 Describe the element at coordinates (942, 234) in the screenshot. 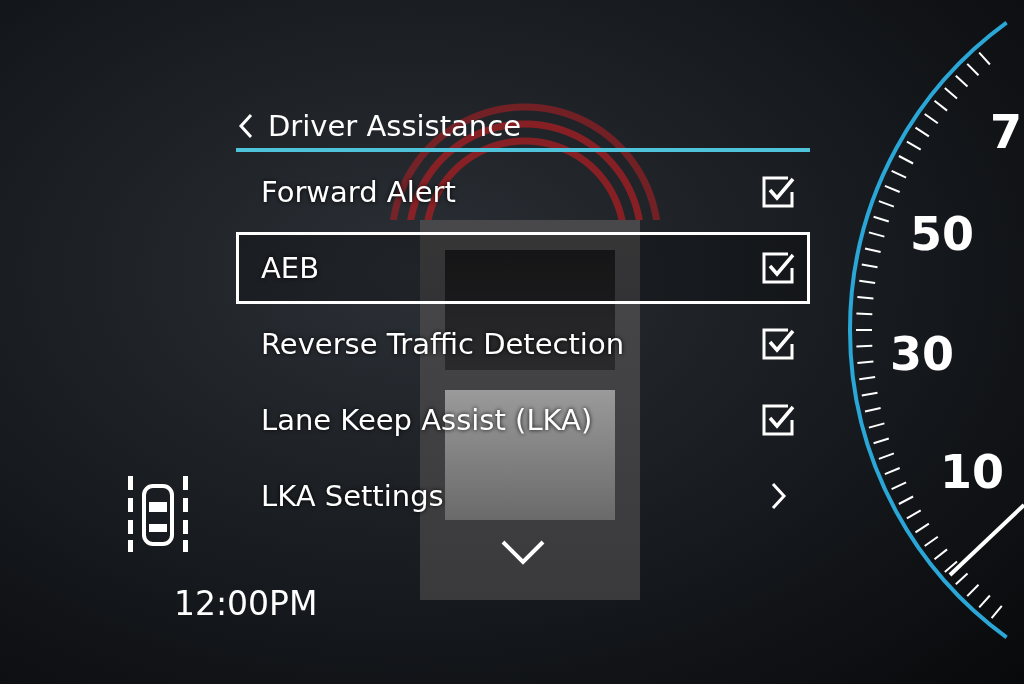

I see `speed-label: 50` at that location.